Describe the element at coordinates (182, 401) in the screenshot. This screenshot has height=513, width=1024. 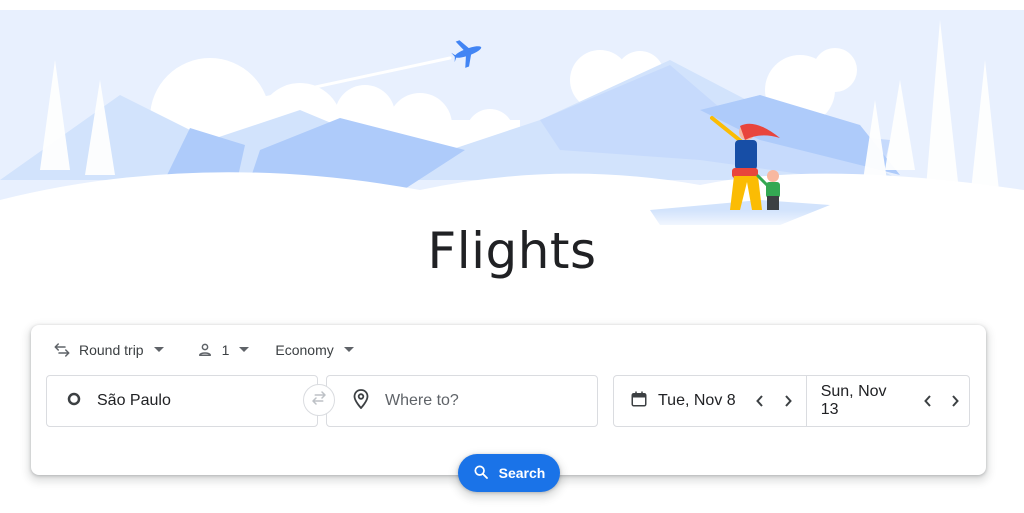
I see `origin-field: São Paulo` at that location.